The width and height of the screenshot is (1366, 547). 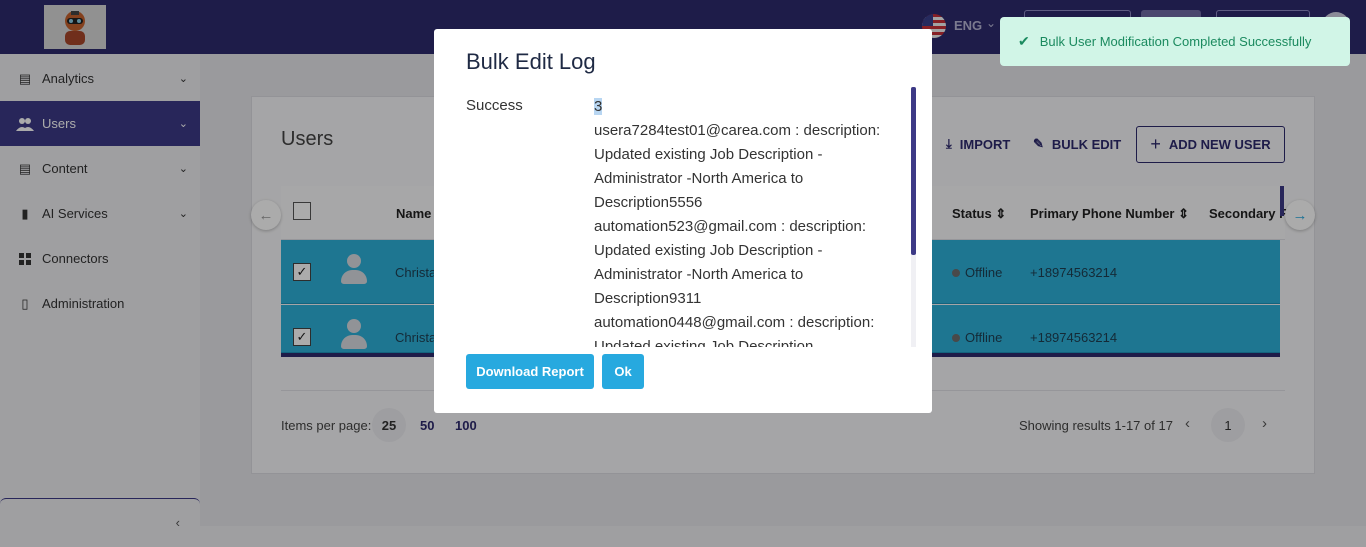 What do you see at coordinates (730, 226) in the screenshot?
I see `log-line: automation523@gmail.com : description:` at bounding box center [730, 226].